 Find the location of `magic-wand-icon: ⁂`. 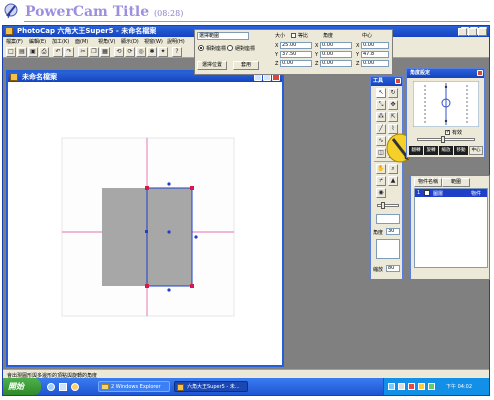

magic-wand-icon: ⁂ is located at coordinates (381, 117).